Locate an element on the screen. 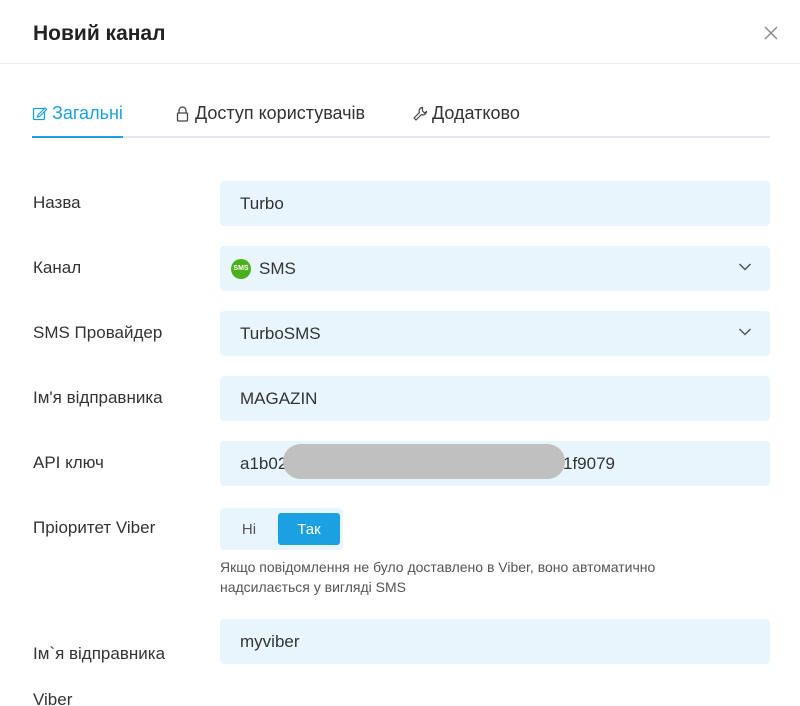  tab-additional: Додатково is located at coordinates (466, 120).